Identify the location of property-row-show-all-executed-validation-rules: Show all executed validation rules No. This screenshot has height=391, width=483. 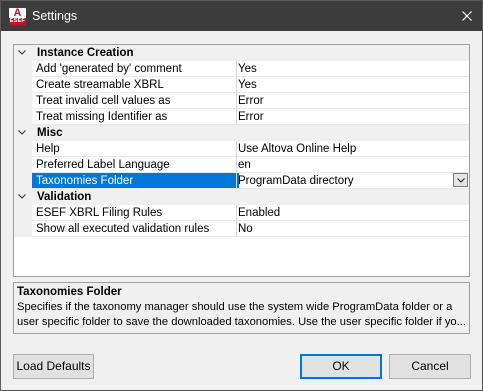
(241, 229).